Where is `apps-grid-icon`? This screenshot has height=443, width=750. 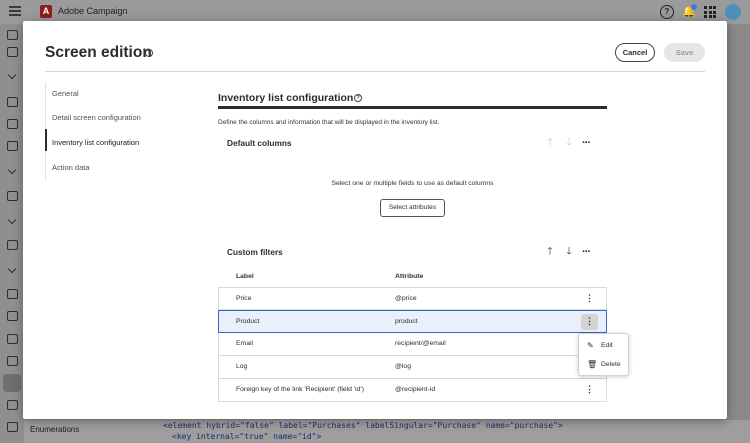
apps-grid-icon is located at coordinates (710, 12).